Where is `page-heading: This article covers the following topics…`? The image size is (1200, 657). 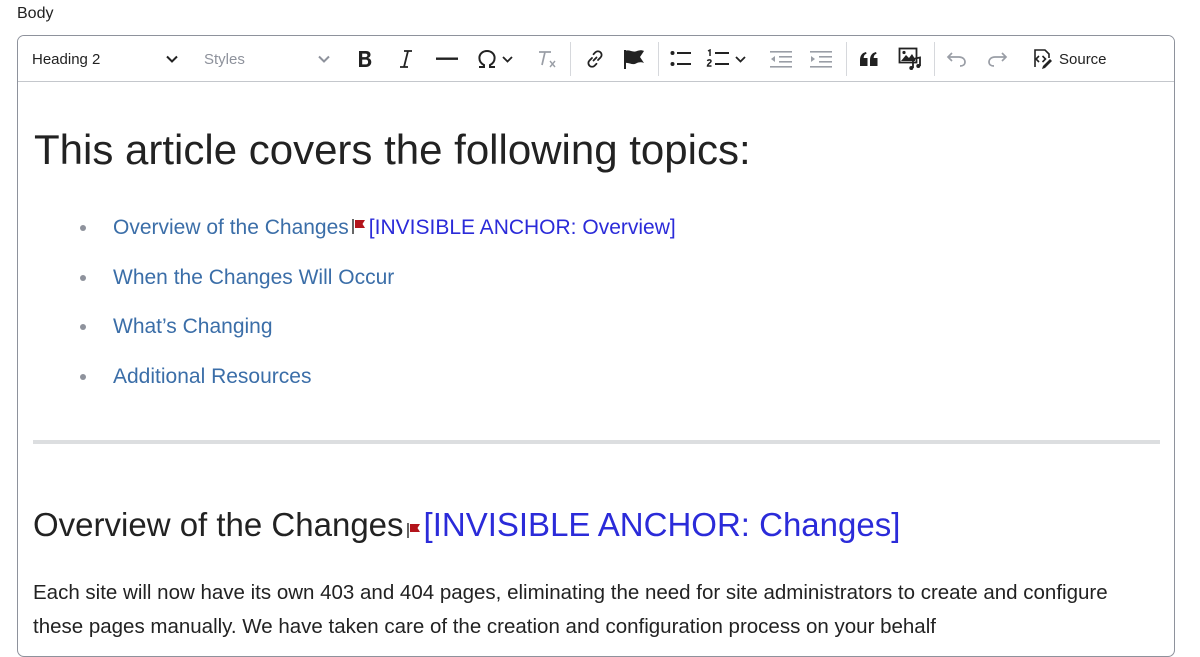
page-heading: This article covers the following topics… is located at coordinates (392, 149).